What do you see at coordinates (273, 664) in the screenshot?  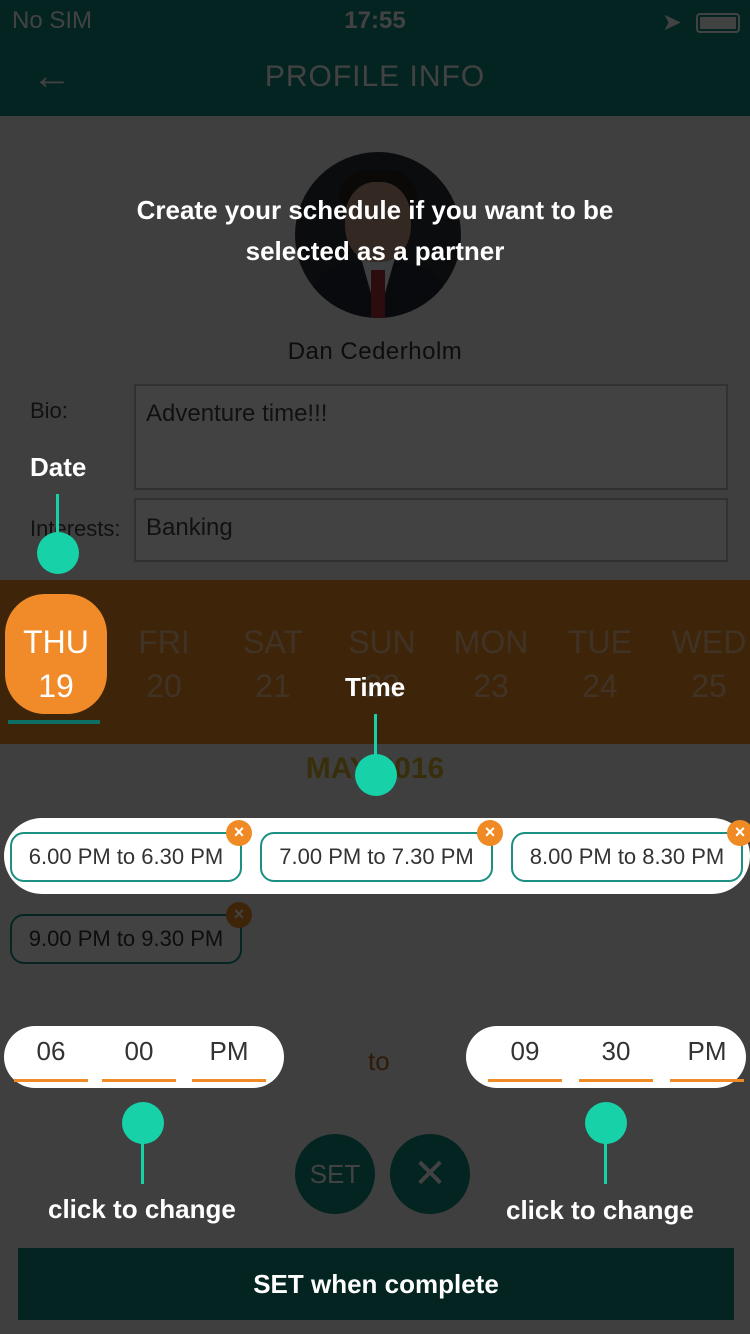 I see `day-sat: SAT 21` at bounding box center [273, 664].